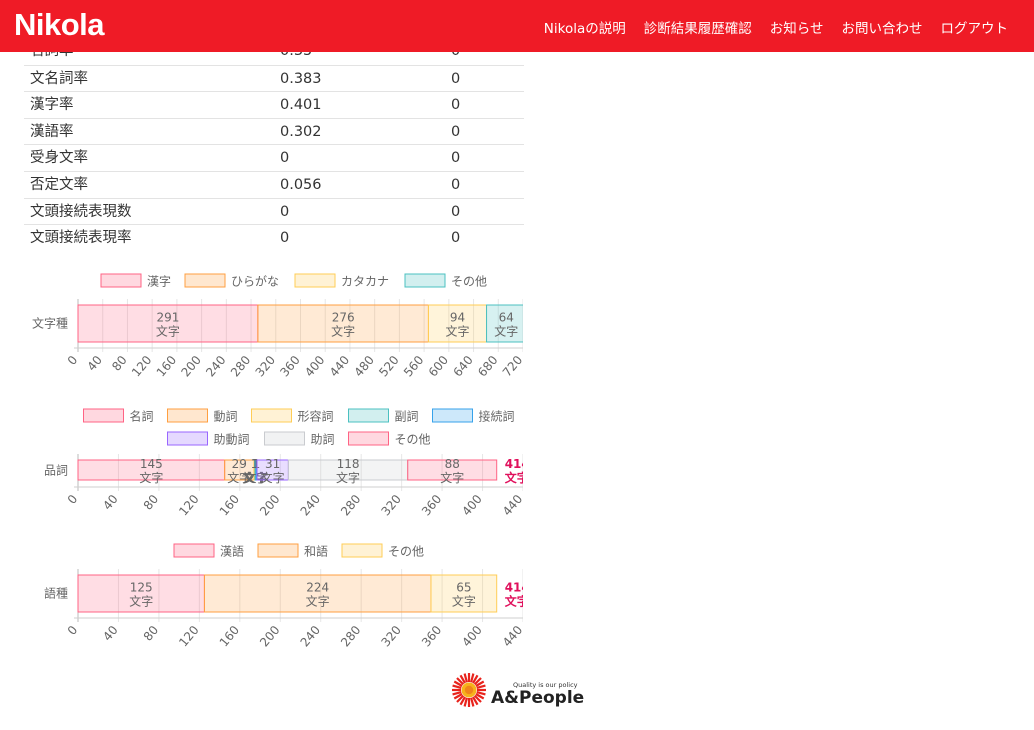 The image size is (1034, 730). Describe the element at coordinates (350, 505) in the screenshot. I see `tick-label: 280` at that location.